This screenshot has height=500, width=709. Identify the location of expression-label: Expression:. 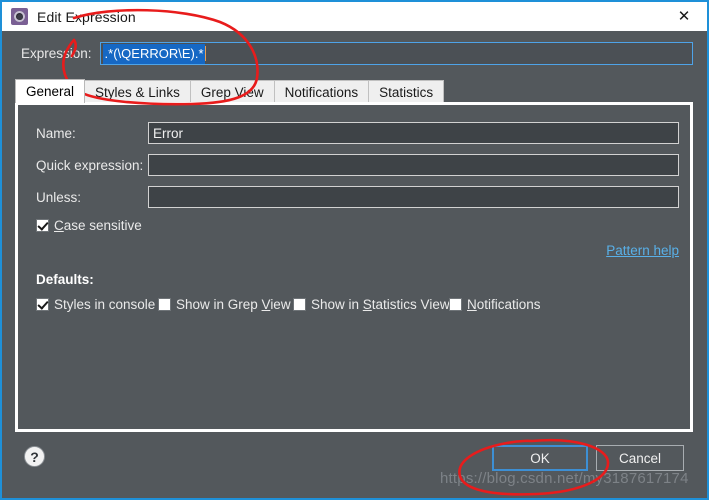
(56, 53).